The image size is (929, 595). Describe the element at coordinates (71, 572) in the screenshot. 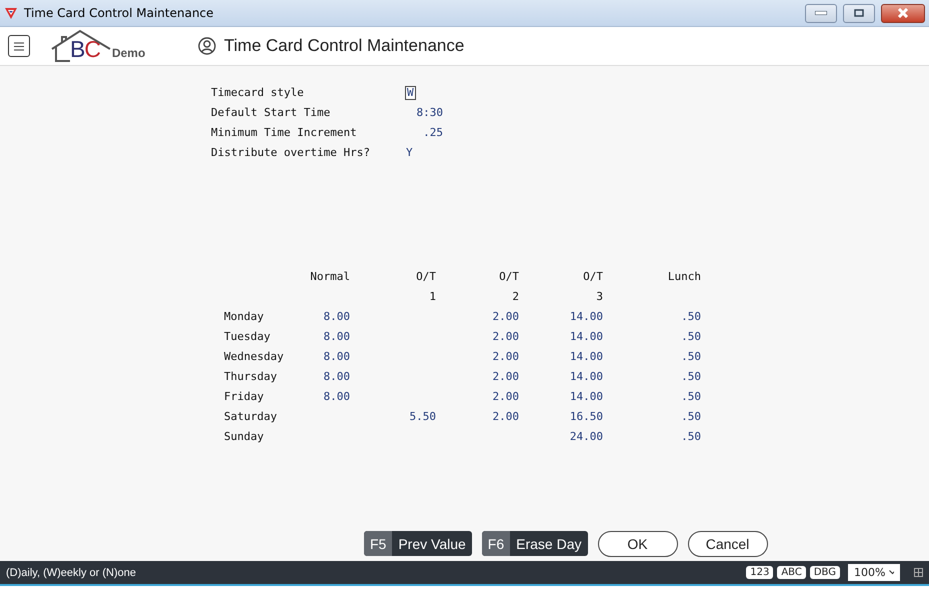

I see `status-message: (D)aily, (W)eekly or (N)one` at that location.